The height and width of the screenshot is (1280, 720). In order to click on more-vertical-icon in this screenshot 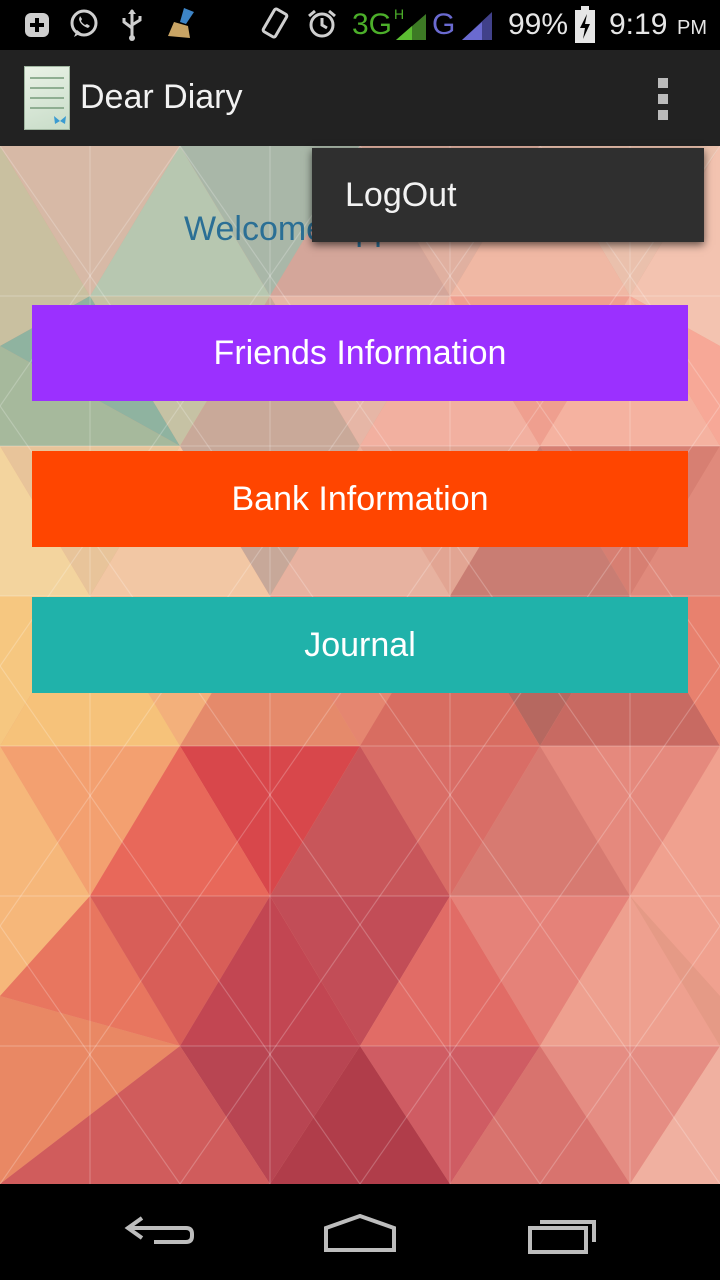, I will do `click(663, 99)`.